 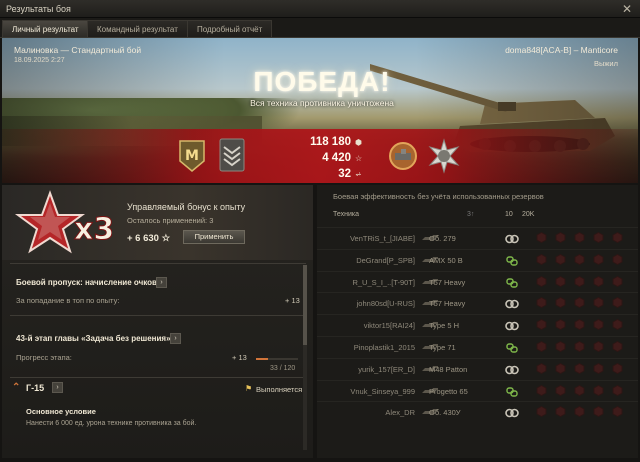 I want to click on battle-earnings: 118 180 ⬢ 4 420 ☆ 32 ⩫, so click(x=324, y=158).